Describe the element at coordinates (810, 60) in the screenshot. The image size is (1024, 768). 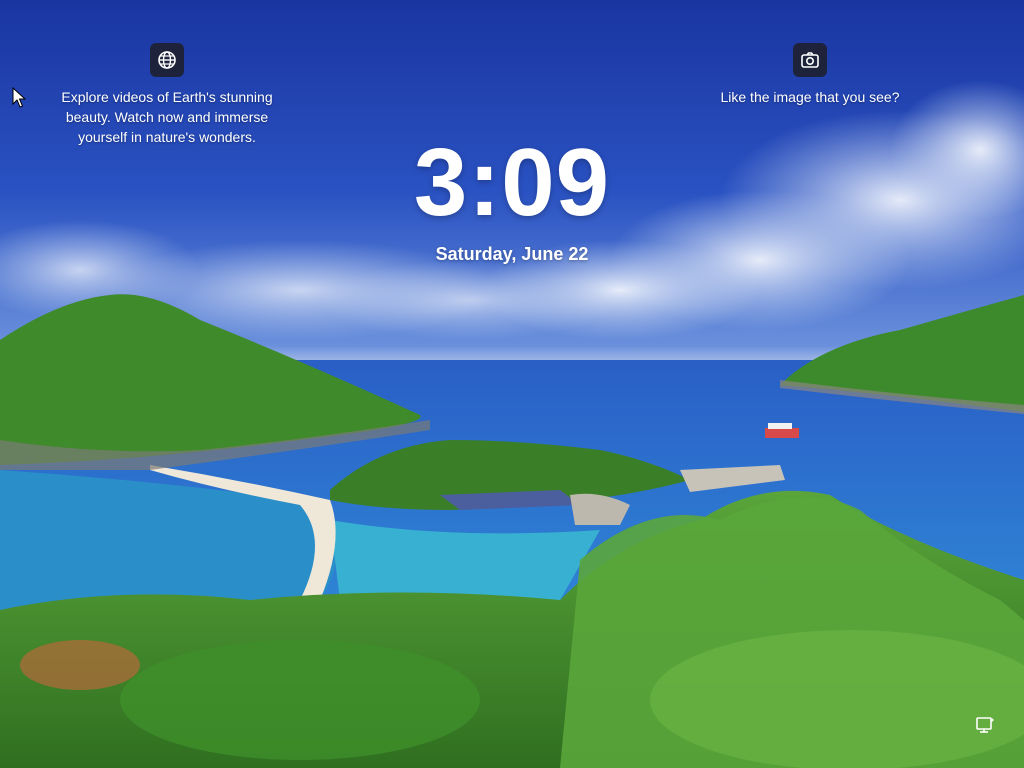
I see `camera-icon` at that location.